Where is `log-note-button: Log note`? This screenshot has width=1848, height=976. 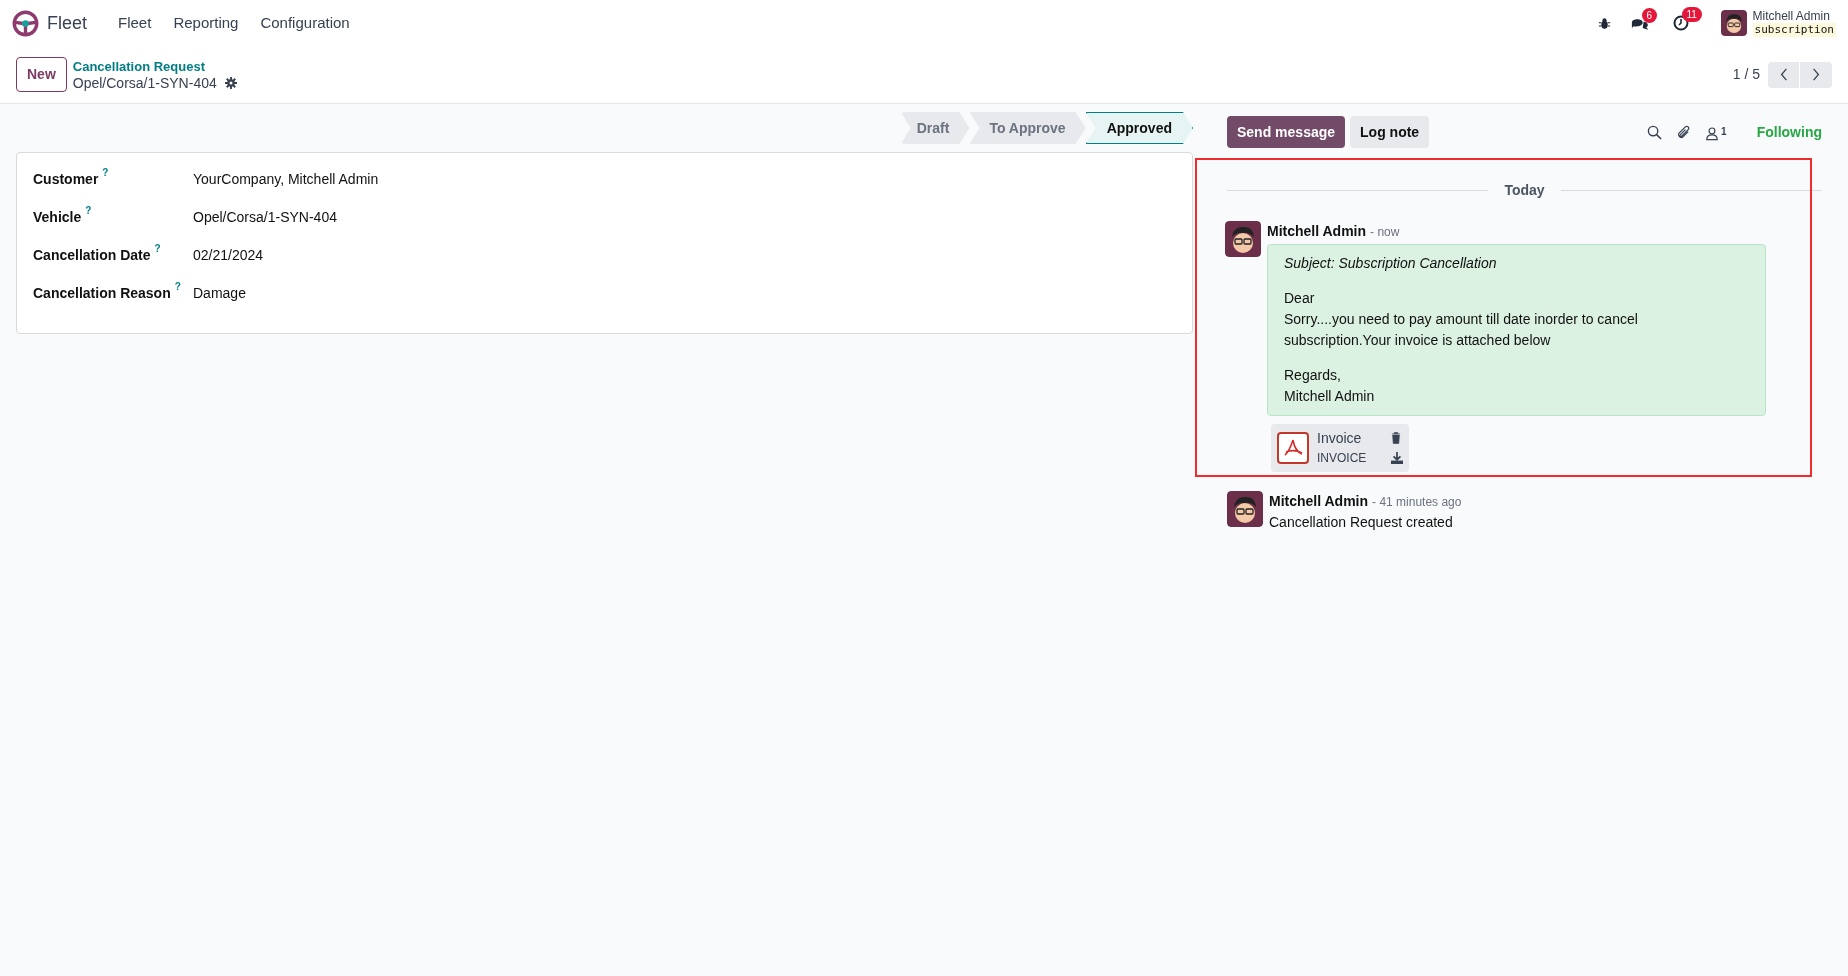 log-note-button: Log note is located at coordinates (1390, 132).